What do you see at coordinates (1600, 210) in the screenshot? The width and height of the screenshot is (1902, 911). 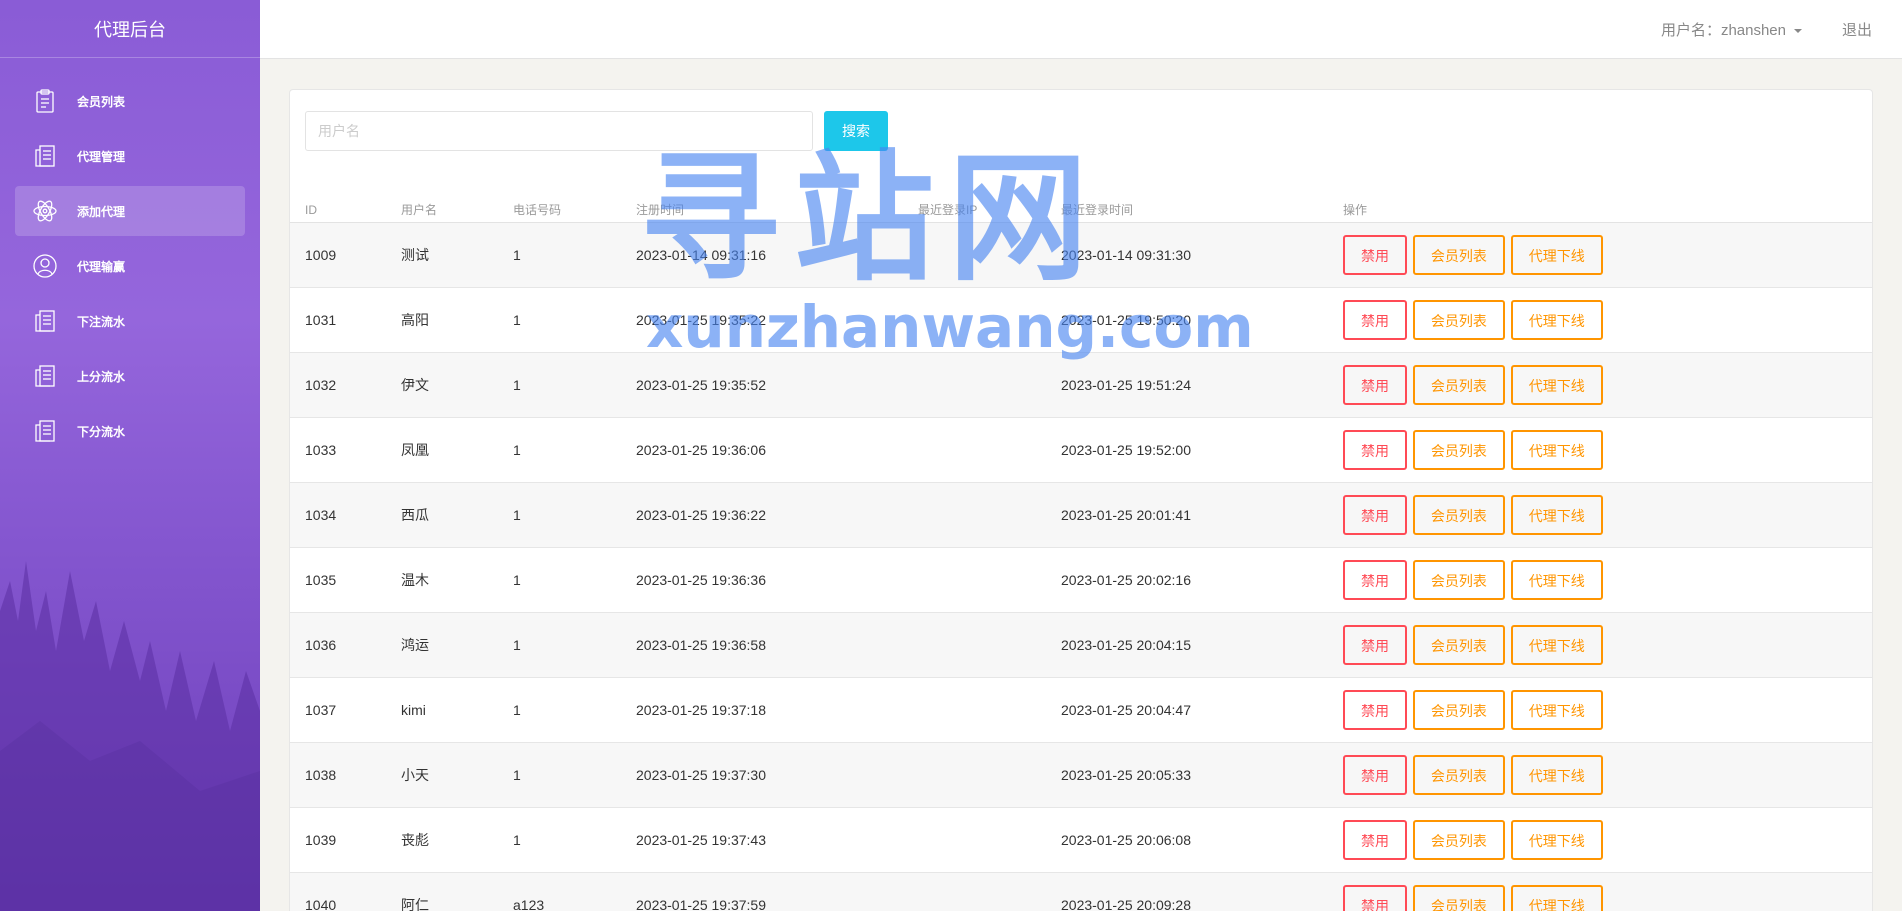 I see `column-header-actions: 操作` at bounding box center [1600, 210].